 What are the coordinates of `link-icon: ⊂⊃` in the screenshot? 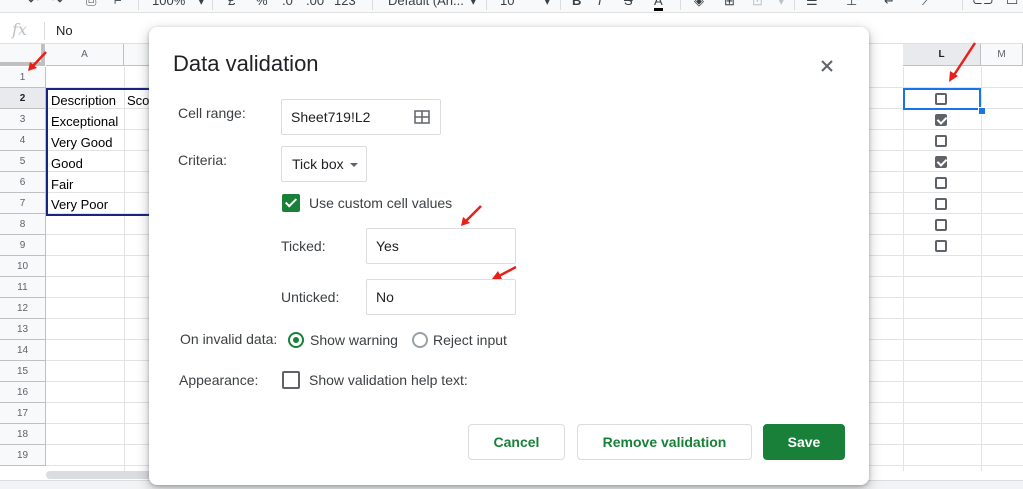 It's located at (983, 4).